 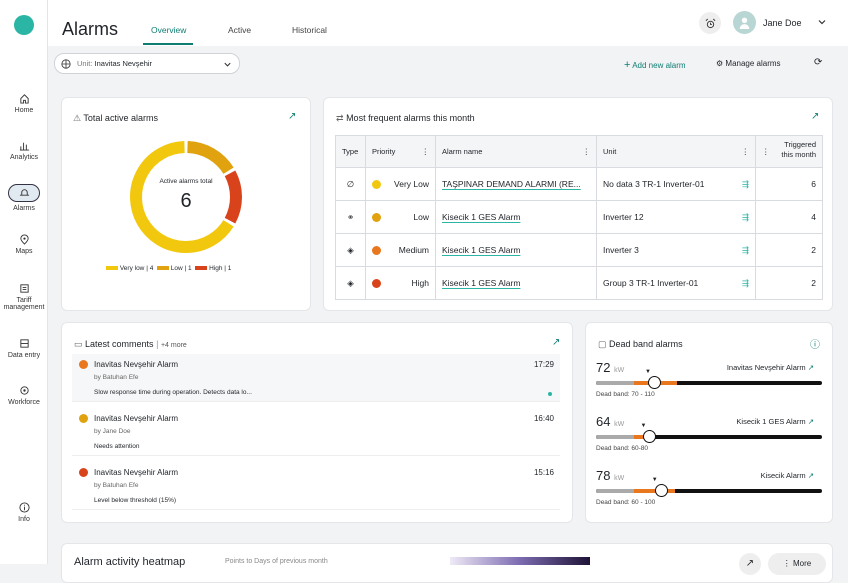 What do you see at coordinates (676, 151) in the screenshot?
I see `col-unit: Unit ⋮` at bounding box center [676, 151].